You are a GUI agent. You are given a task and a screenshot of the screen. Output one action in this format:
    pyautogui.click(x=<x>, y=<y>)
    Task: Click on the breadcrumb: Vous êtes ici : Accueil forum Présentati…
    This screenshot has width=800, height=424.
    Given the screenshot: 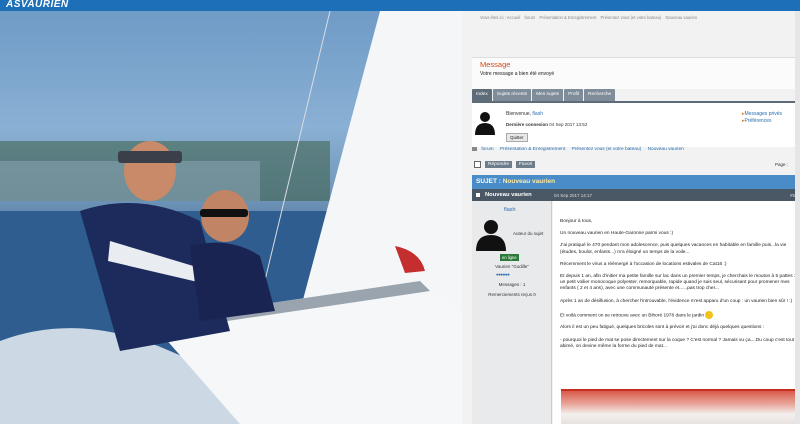 What is the action you would take?
    pyautogui.click(x=590, y=17)
    